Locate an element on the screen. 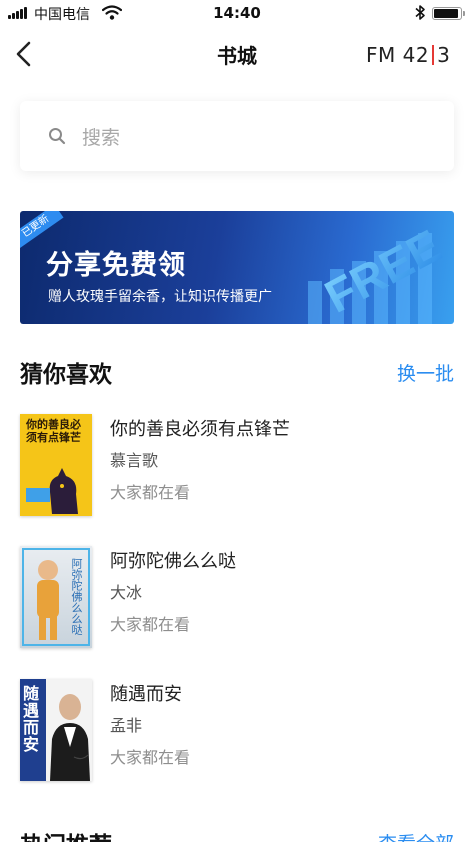 The width and height of the screenshot is (474, 842). nav-bar: 书城 FM 42 3 is located at coordinates (237, 54).